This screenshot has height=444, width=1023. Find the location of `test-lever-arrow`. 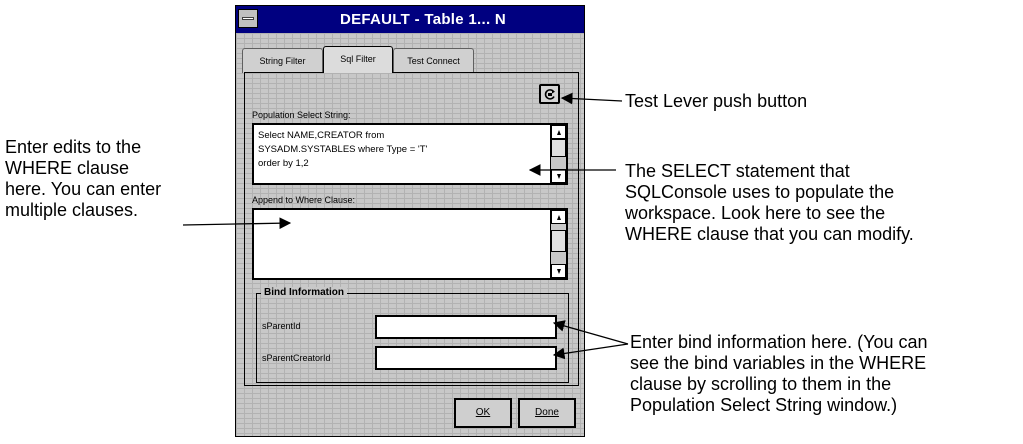

test-lever-arrow is located at coordinates (591, 98).